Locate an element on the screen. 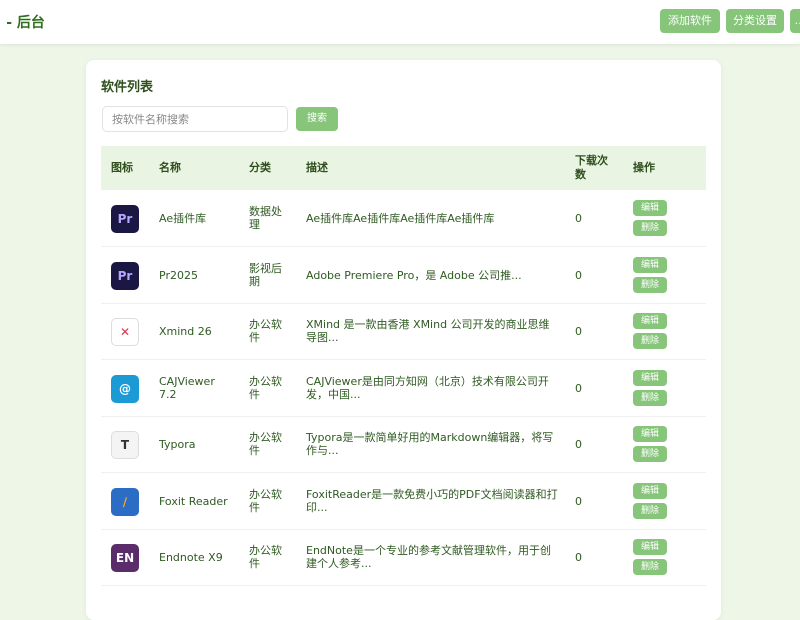 This screenshot has height=620, width=800. table-row: Pr Ae插件库 数据处理 Ae插件库Ae插件库Ae插件库Ae插件库 0 编辑删除 is located at coordinates (403, 218).